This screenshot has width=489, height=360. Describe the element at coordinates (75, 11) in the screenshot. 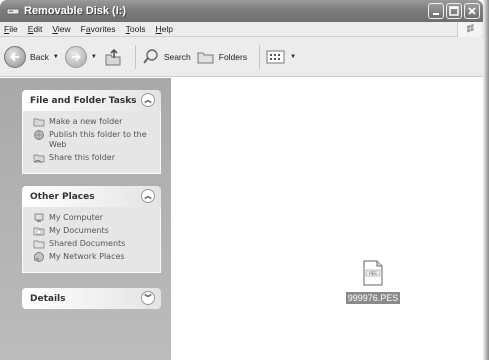

I see `window-title: Removable Disk (I:)` at that location.